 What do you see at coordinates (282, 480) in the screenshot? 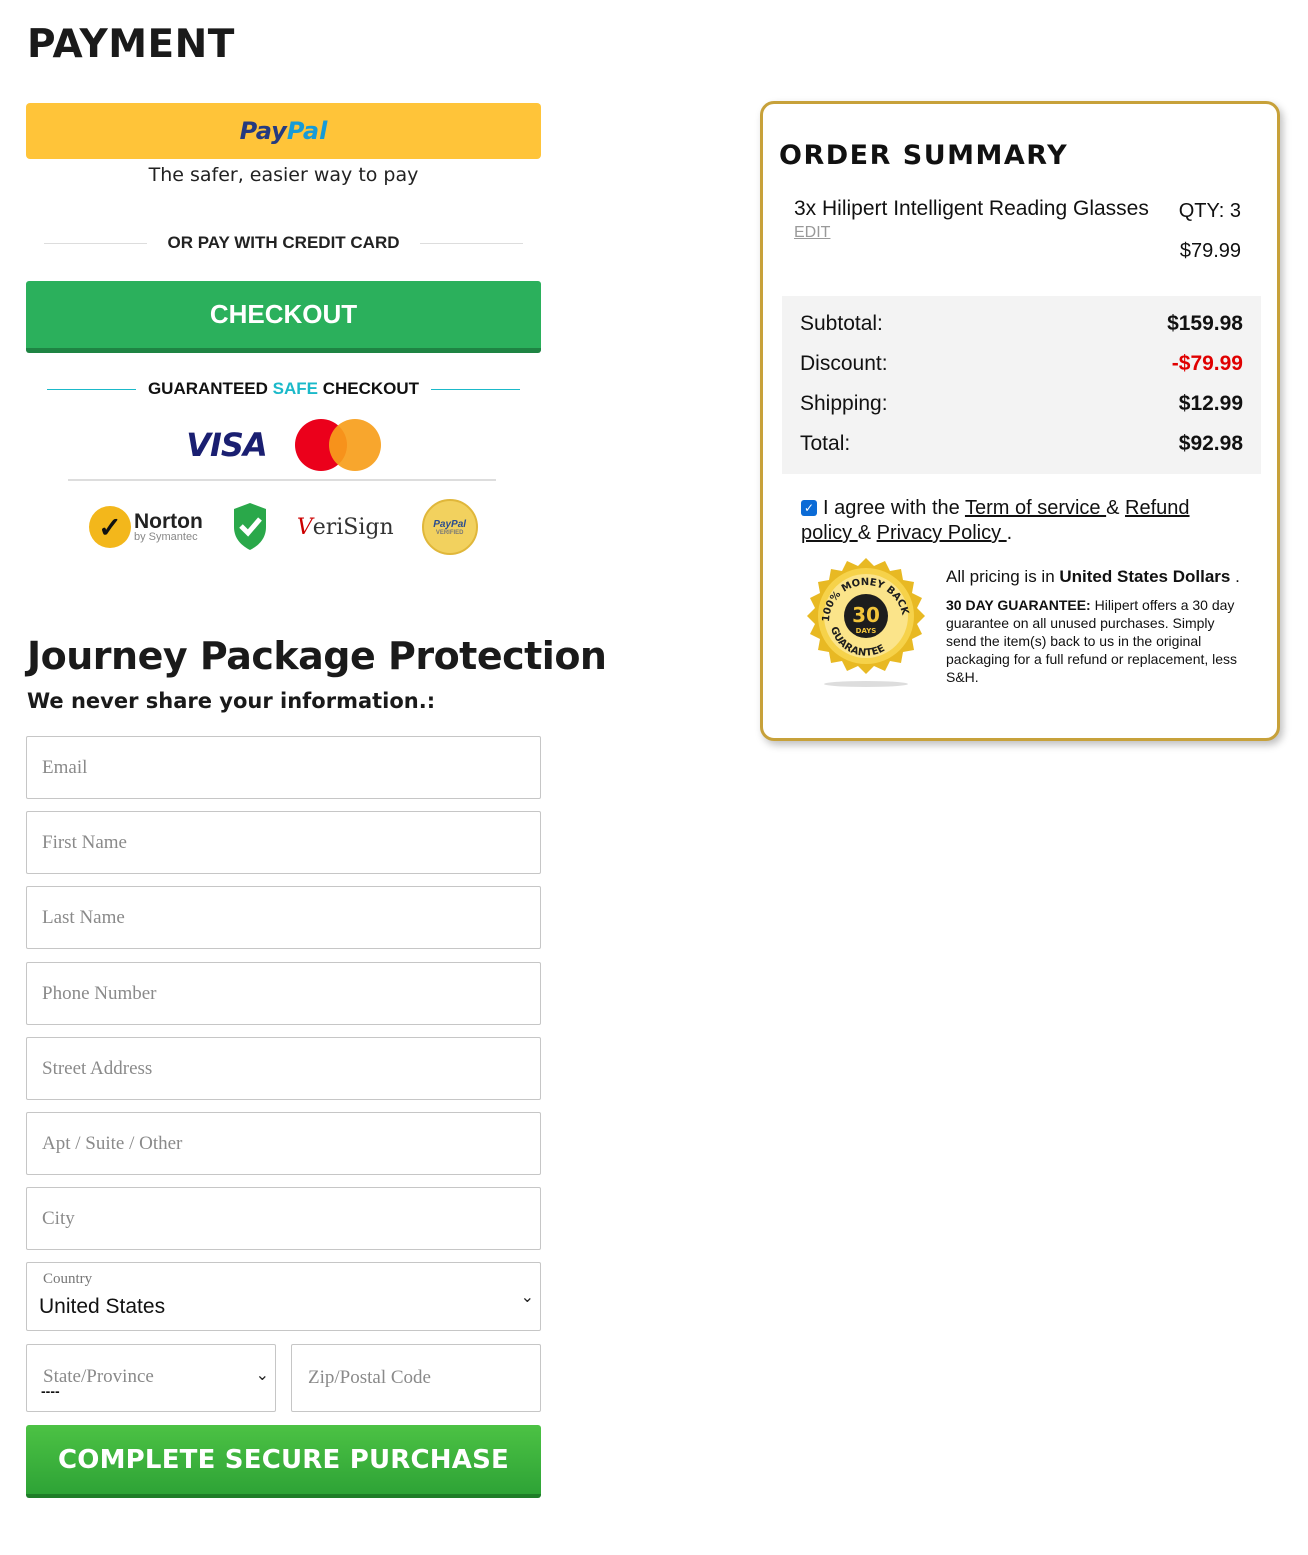
I see `cards-separator` at bounding box center [282, 480].